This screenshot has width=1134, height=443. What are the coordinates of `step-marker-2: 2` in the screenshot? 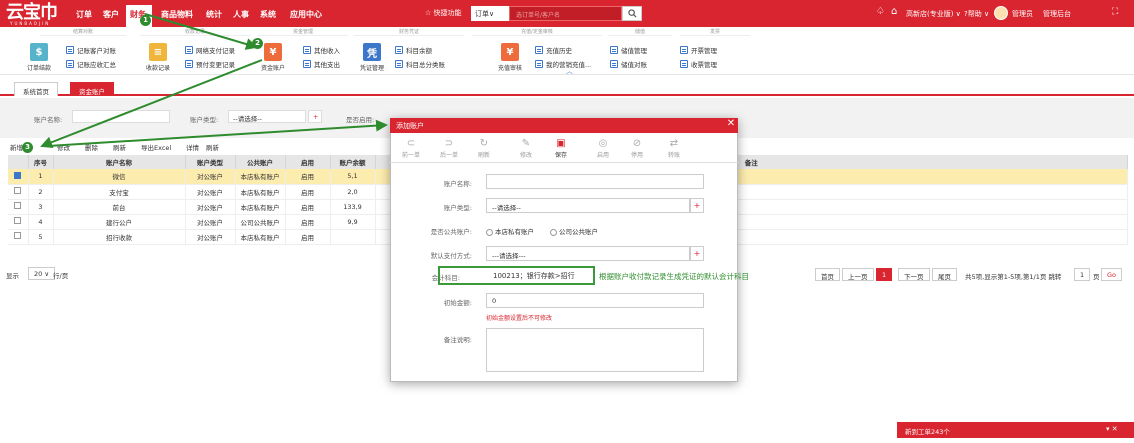 It's located at (257, 43).